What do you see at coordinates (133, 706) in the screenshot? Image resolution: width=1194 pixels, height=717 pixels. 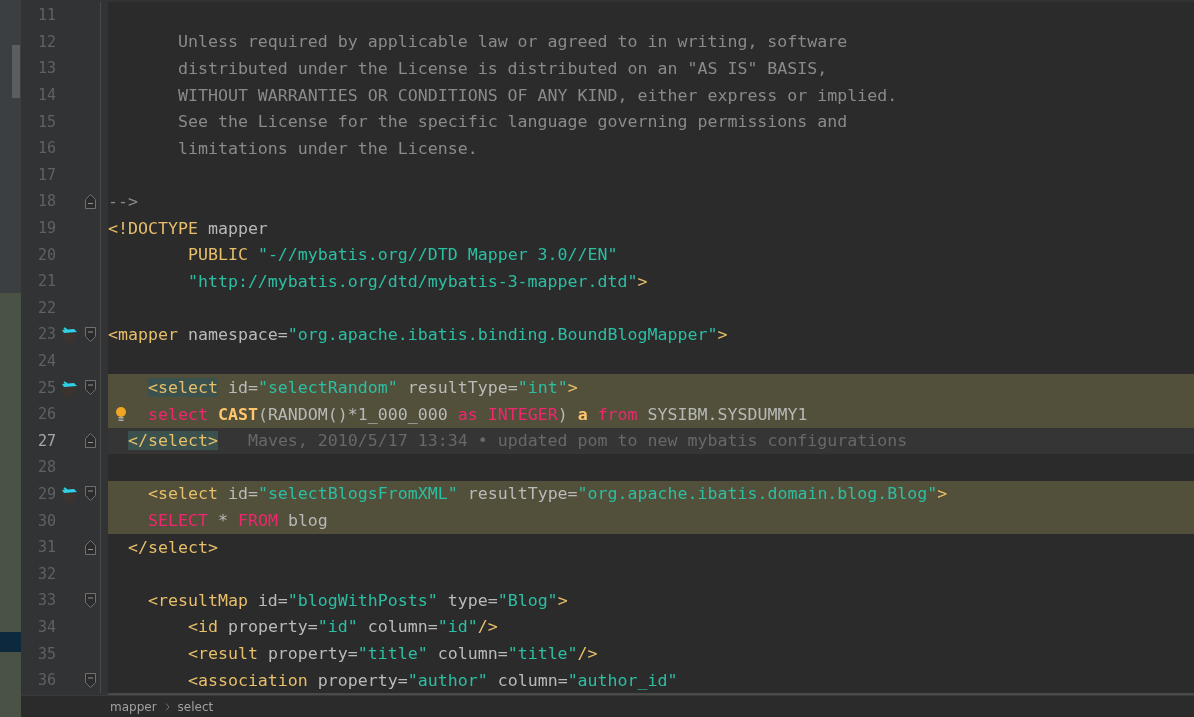 I see `breadcrumb-item: mapper` at bounding box center [133, 706].